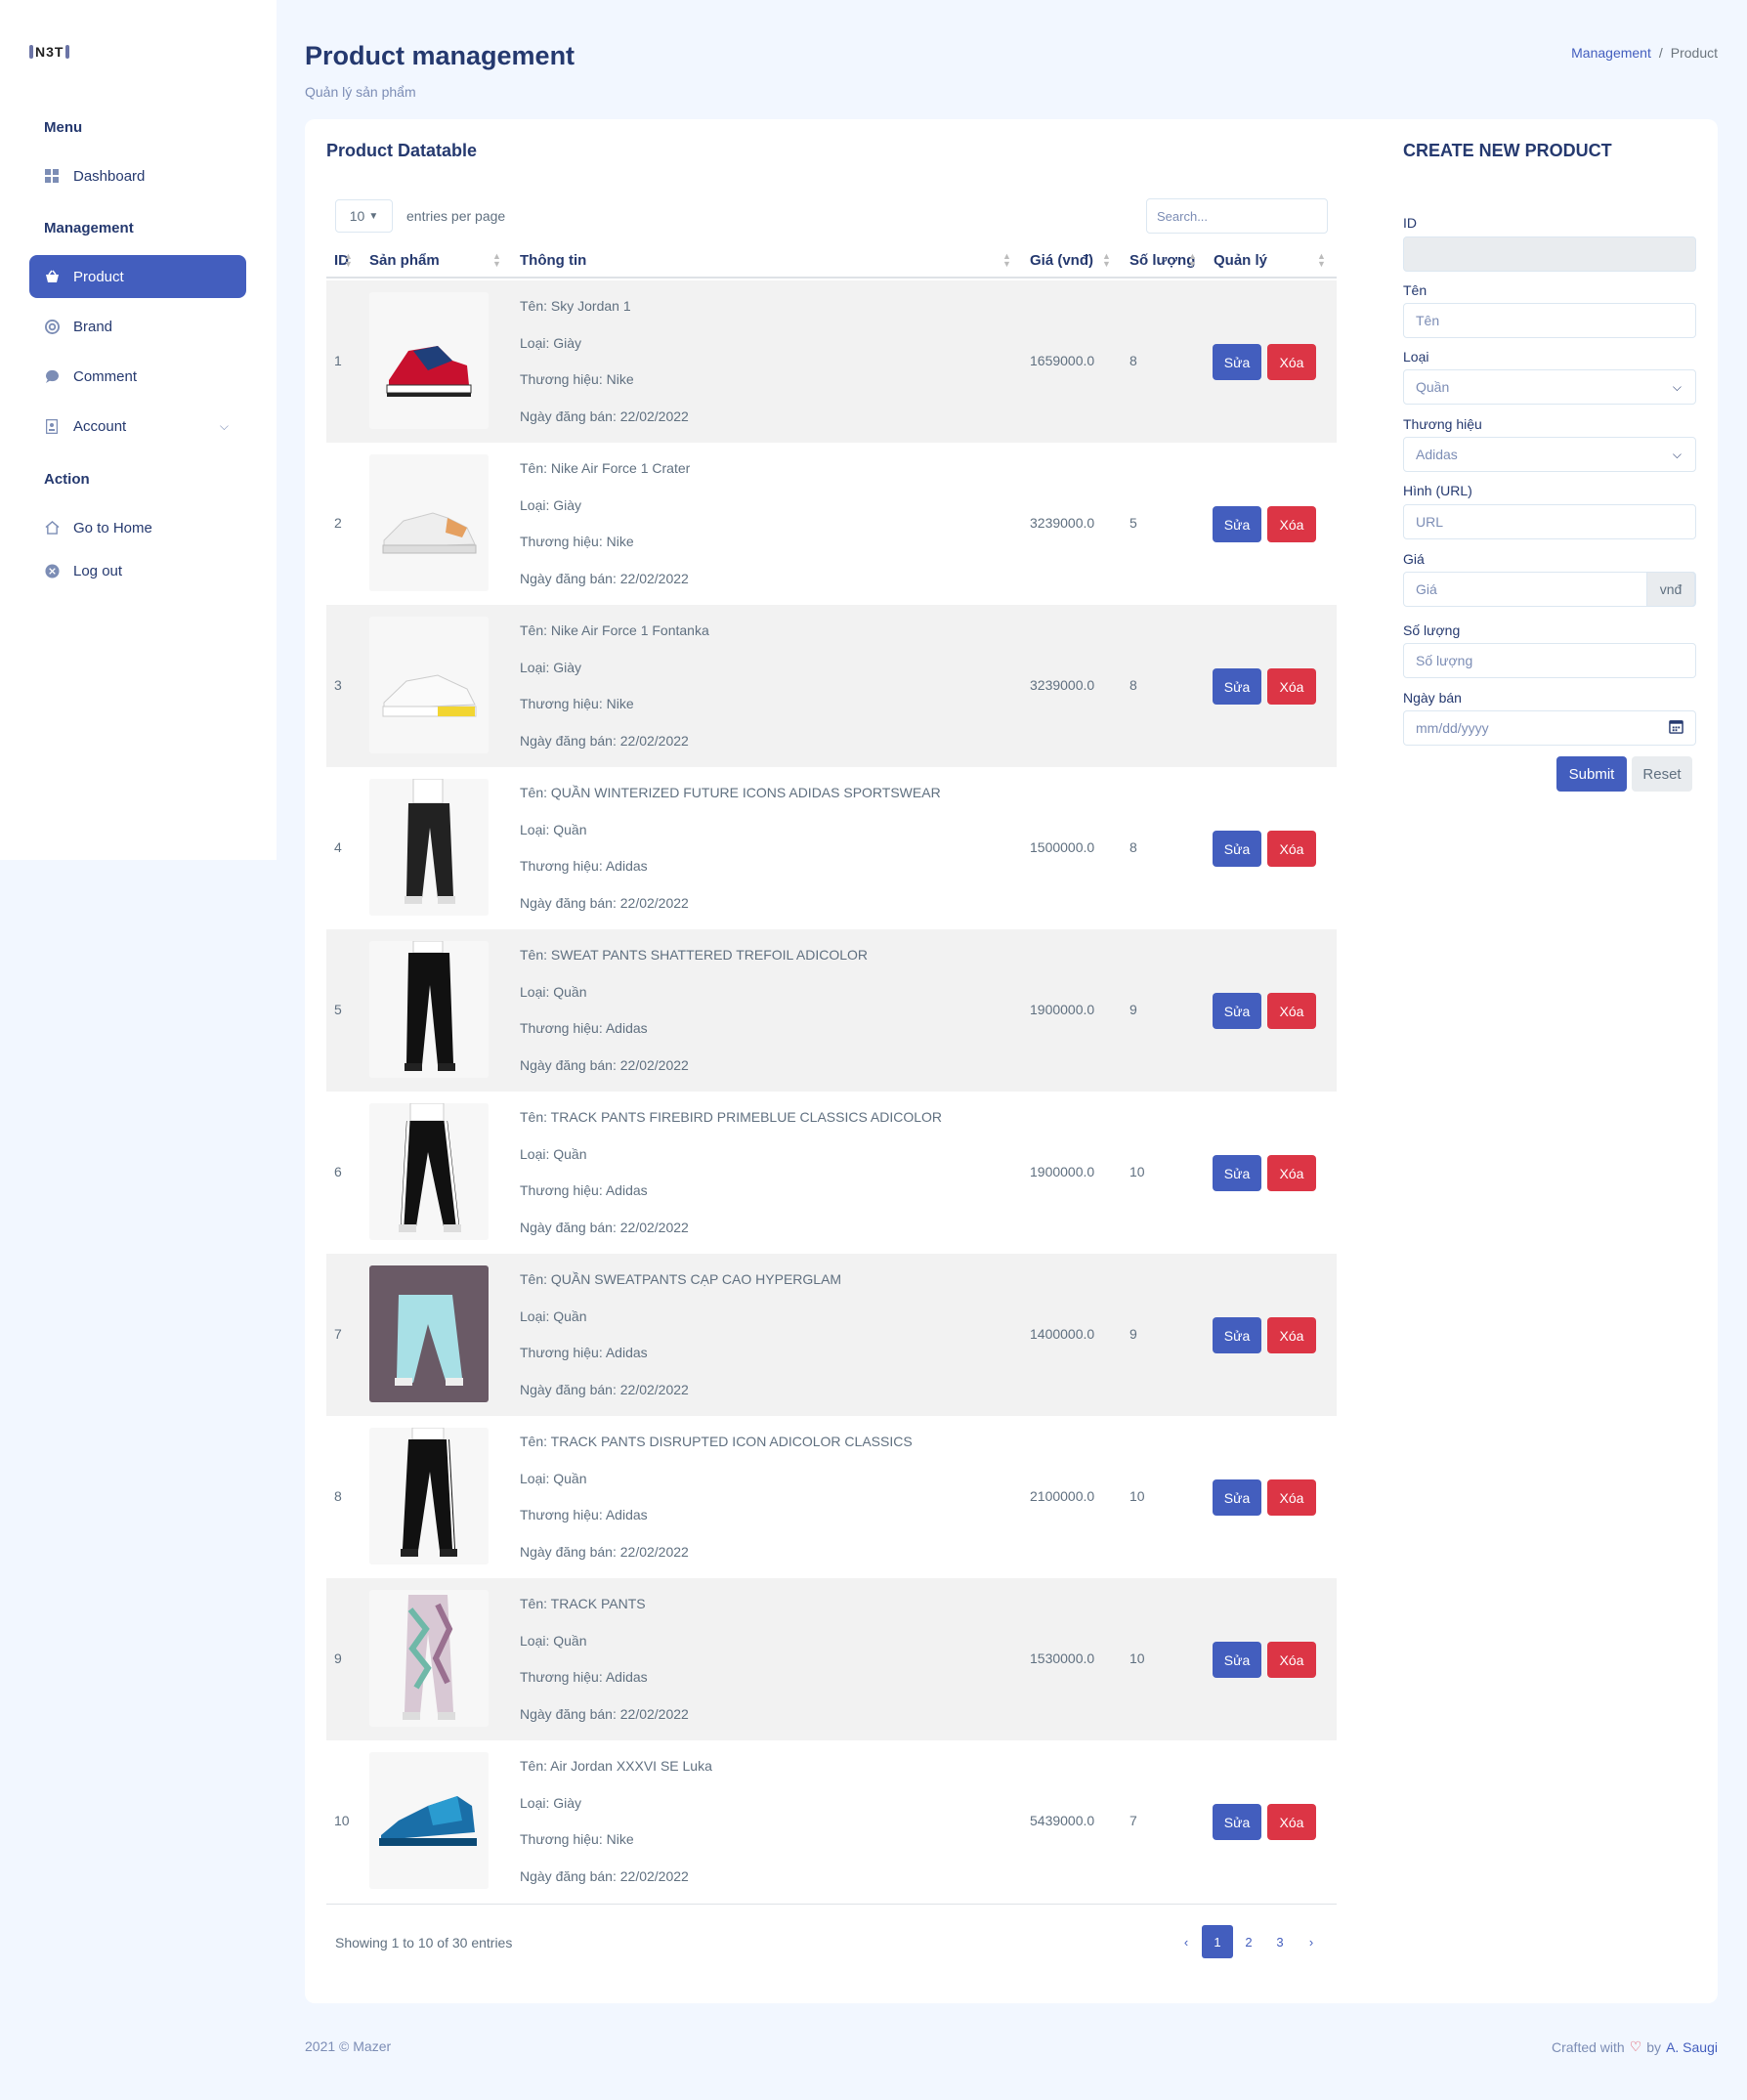 The height and width of the screenshot is (2100, 1747). I want to click on reset-button: Reset, so click(1662, 774).